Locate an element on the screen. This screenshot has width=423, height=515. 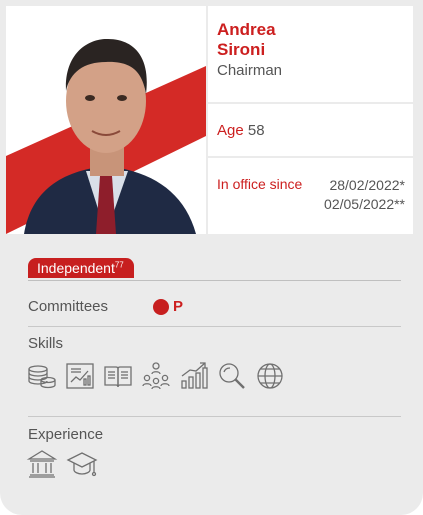
office-label: In office since is located at coordinates (260, 184).